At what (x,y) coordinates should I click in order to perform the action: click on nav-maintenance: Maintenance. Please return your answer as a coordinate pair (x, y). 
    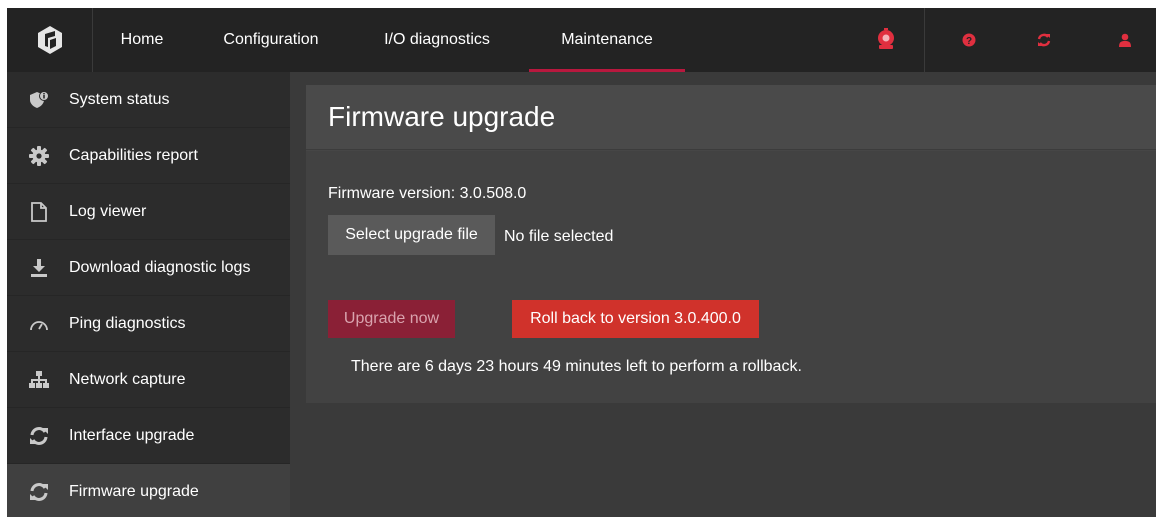
    Looking at the image, I should click on (607, 40).